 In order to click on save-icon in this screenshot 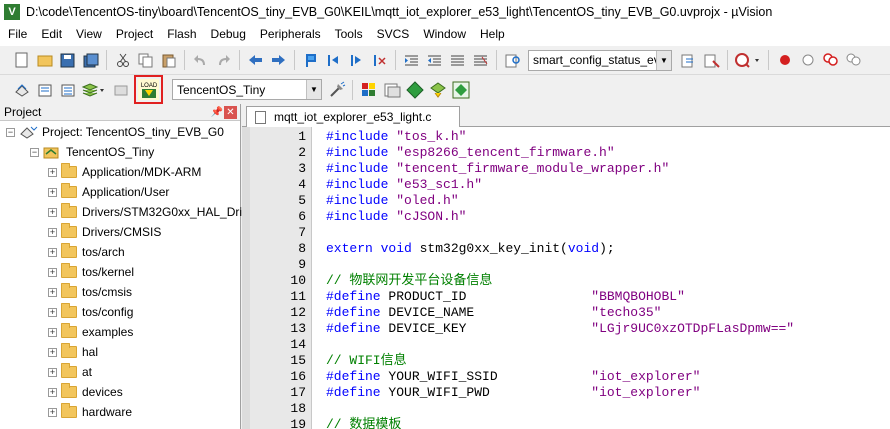, I will do `click(67, 60)`.